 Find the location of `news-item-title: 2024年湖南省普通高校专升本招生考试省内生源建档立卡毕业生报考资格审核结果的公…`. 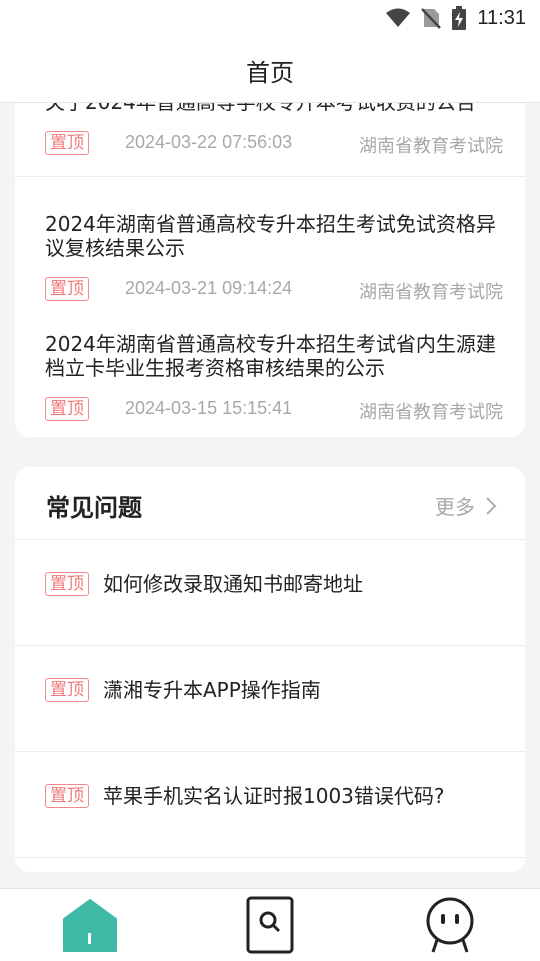

news-item-title: 2024年湖南省普通高校专升本招生考试省内生源建档立卡毕业生报考资格审核结果的公… is located at coordinates (270, 356).